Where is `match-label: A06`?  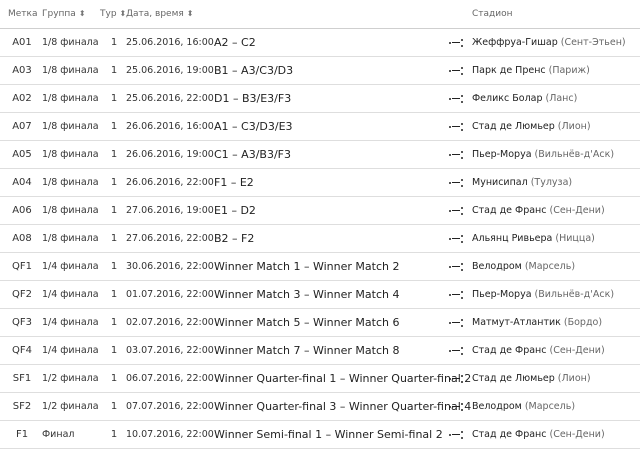 match-label: A06 is located at coordinates (22, 210).